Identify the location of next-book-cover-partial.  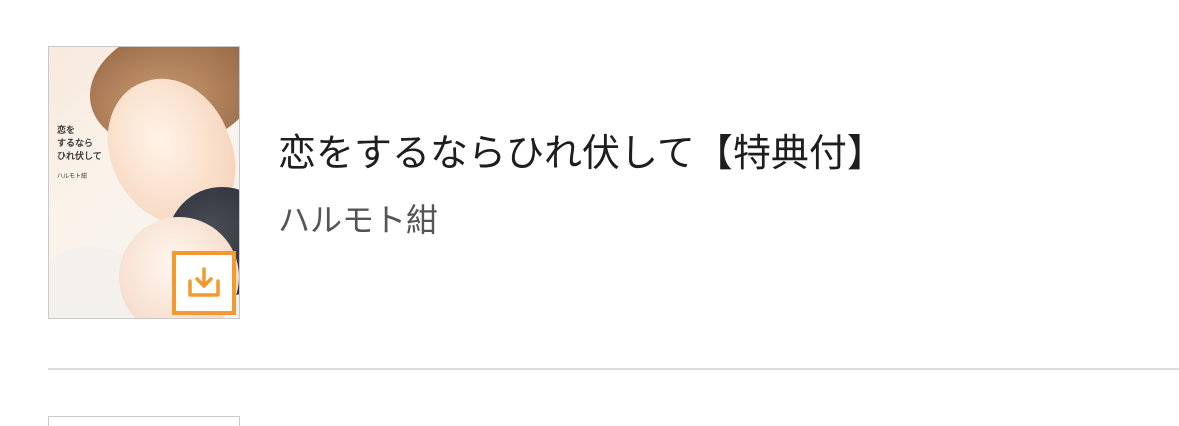
(144, 421).